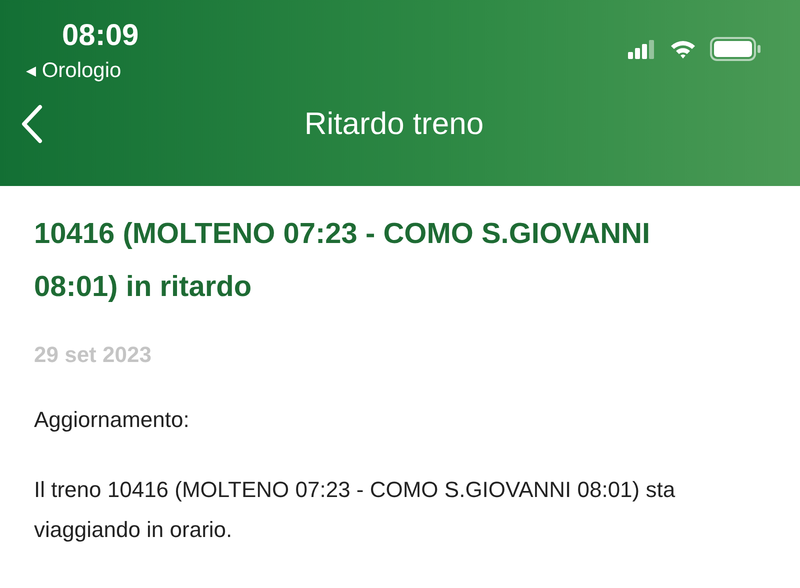 The width and height of the screenshot is (800, 588). Describe the element at coordinates (100, 36) in the screenshot. I see `status-time: 08:09` at that location.